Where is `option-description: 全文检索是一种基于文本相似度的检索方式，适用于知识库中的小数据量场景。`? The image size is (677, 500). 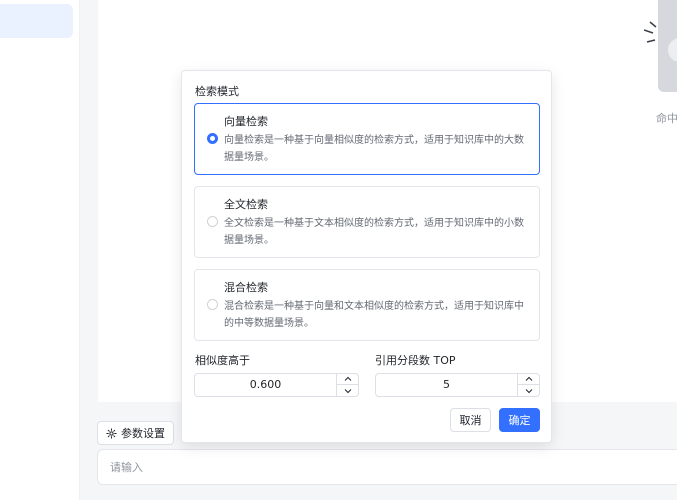
option-description: 全文检索是一种基于文本相似度的检索方式，适用于知识库中的小数据量场景。 is located at coordinates (374, 232).